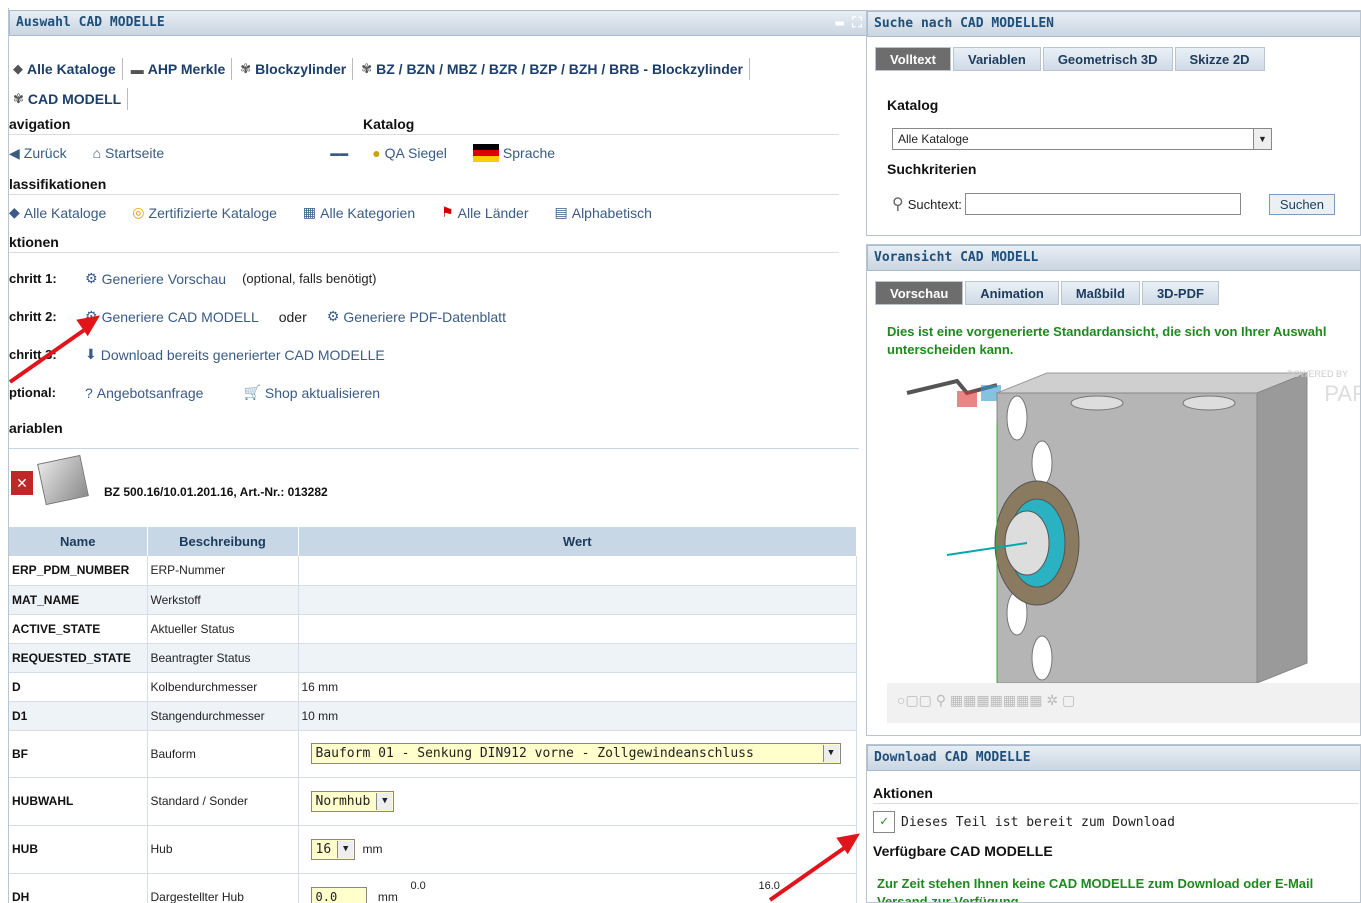 The height and width of the screenshot is (903, 1361). What do you see at coordinates (14, 212) in the screenshot?
I see `catalog-icon: ◆` at bounding box center [14, 212].